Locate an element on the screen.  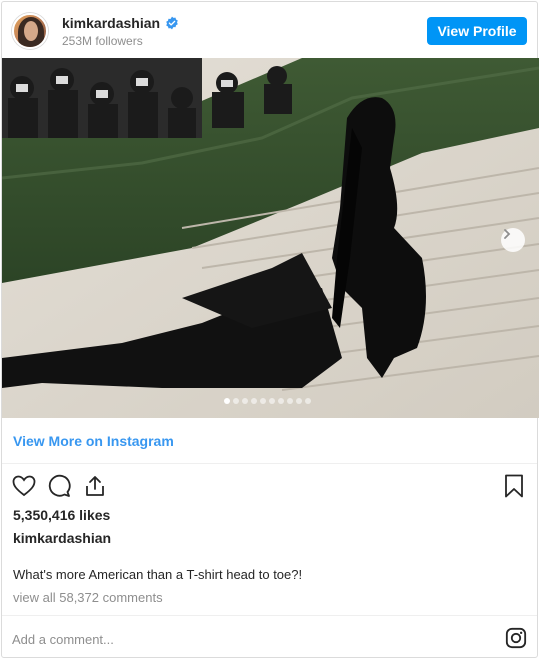
share-button is located at coordinates (95, 486).